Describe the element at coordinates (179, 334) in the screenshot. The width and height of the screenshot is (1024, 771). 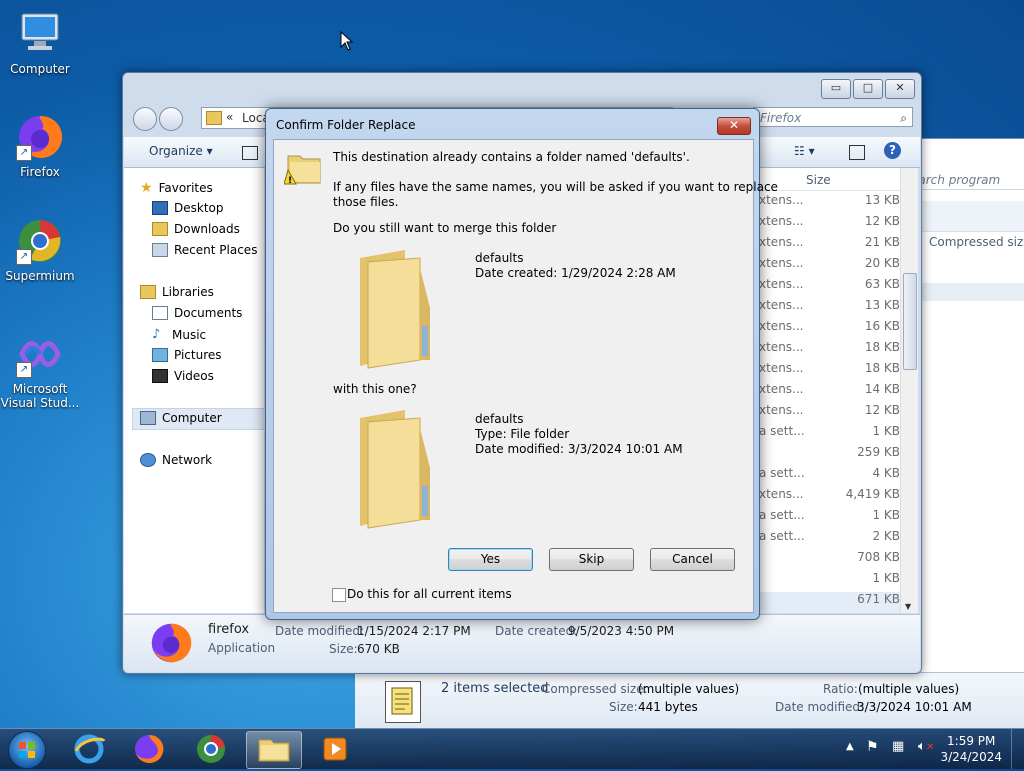
I see `nav-music: ♪ Music` at that location.